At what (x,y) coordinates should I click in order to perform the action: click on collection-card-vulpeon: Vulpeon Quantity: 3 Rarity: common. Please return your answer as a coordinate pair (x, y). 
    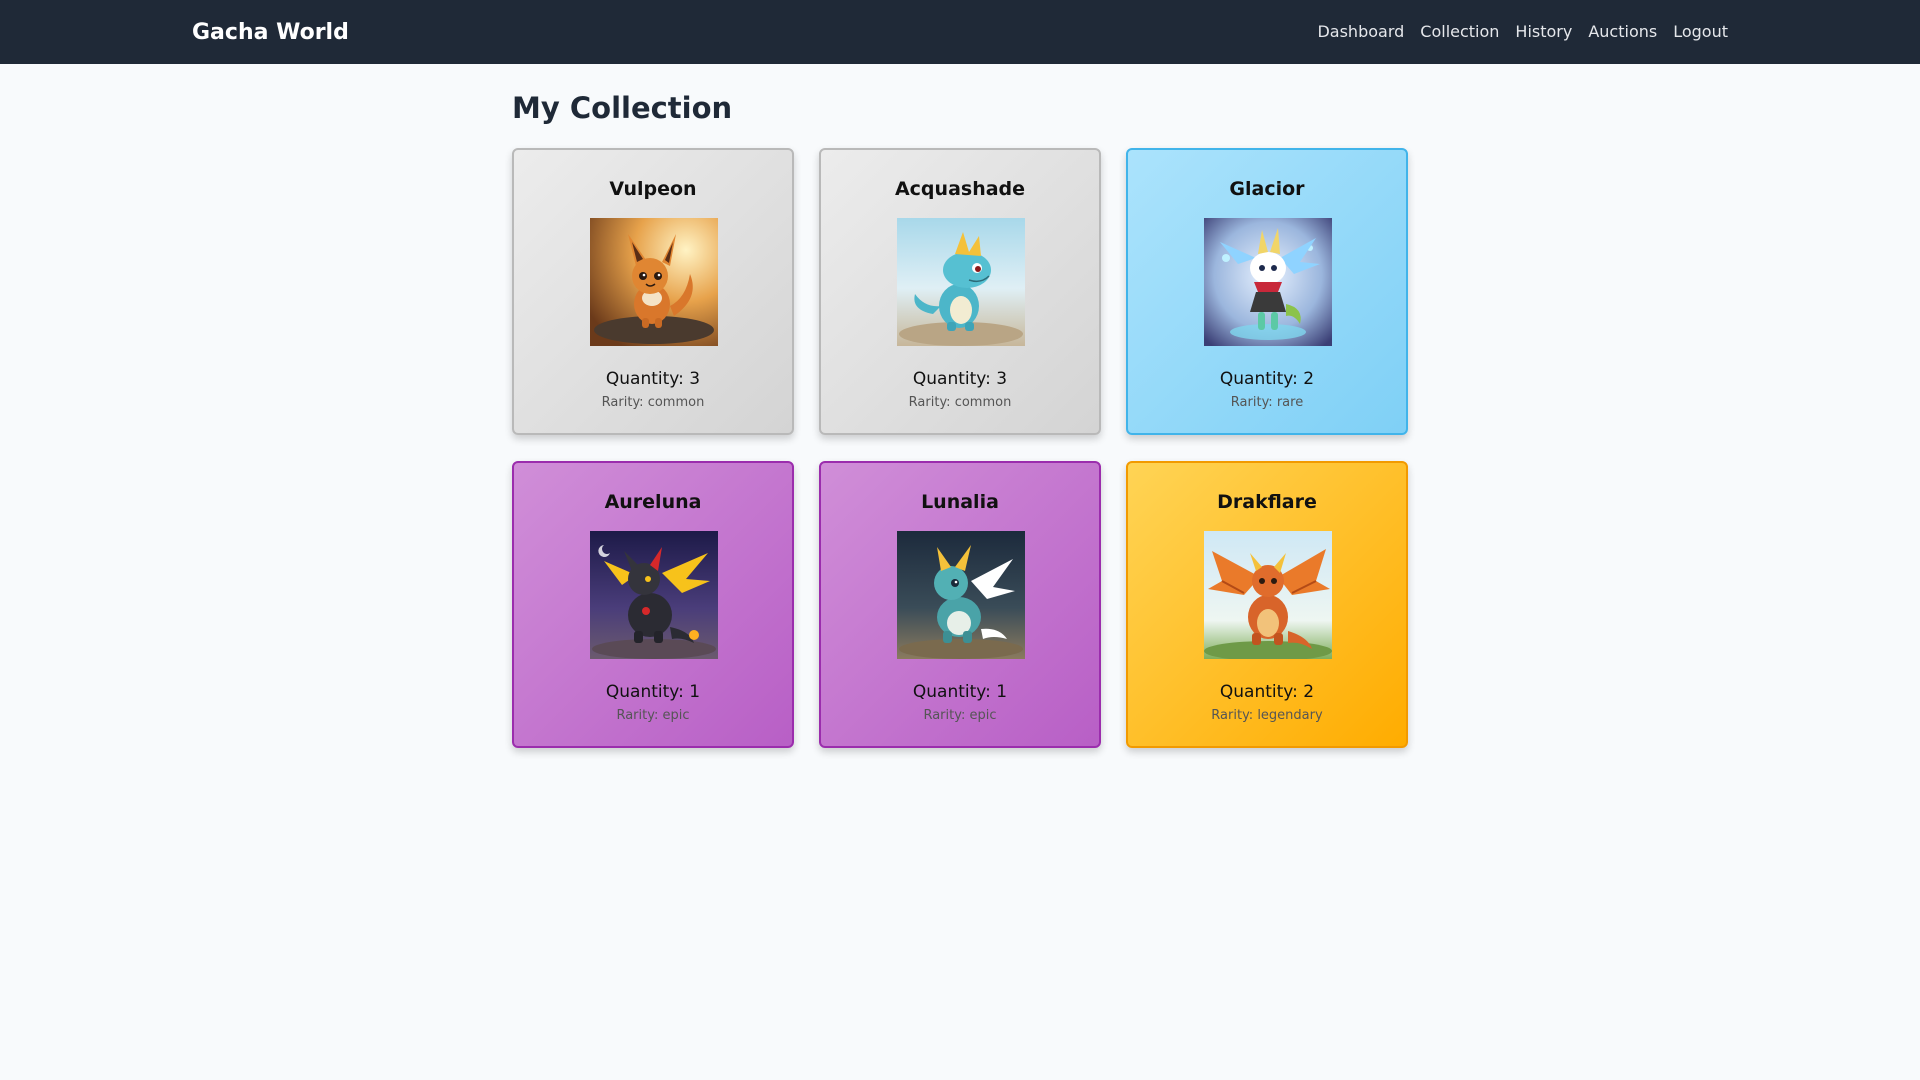
    Looking at the image, I should click on (653, 291).